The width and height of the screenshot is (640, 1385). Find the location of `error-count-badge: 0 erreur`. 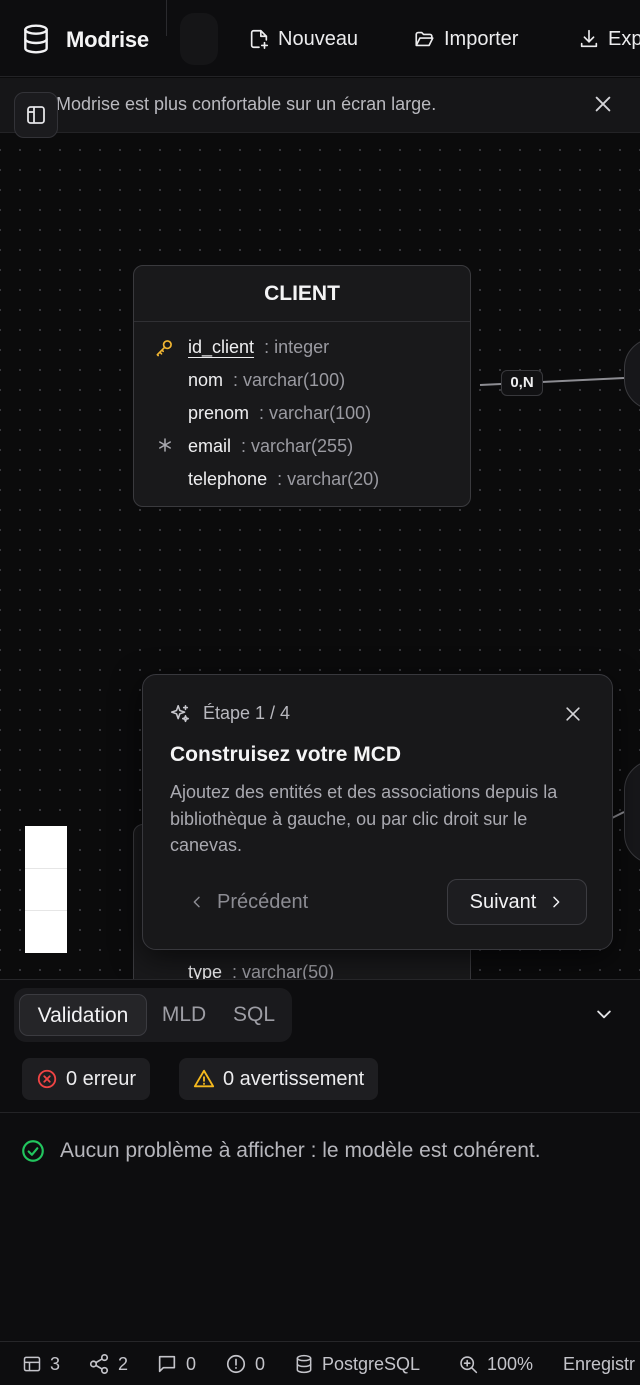

error-count-badge: 0 erreur is located at coordinates (86, 1079).